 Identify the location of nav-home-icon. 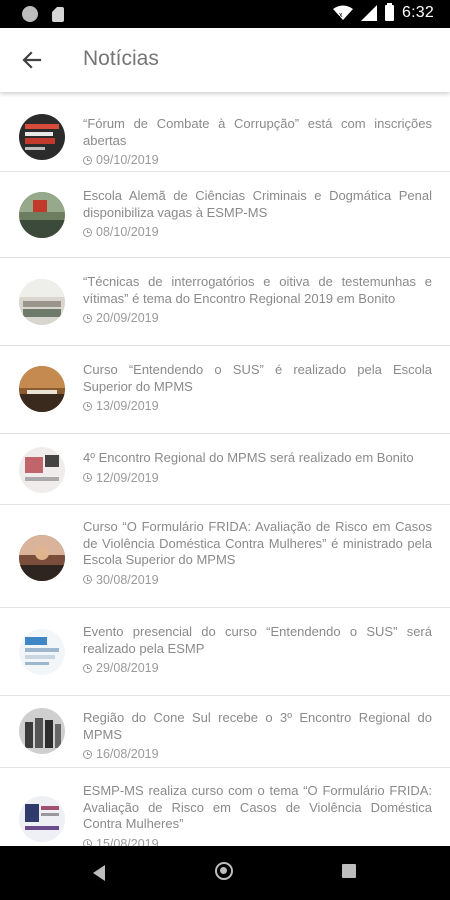
(224, 871).